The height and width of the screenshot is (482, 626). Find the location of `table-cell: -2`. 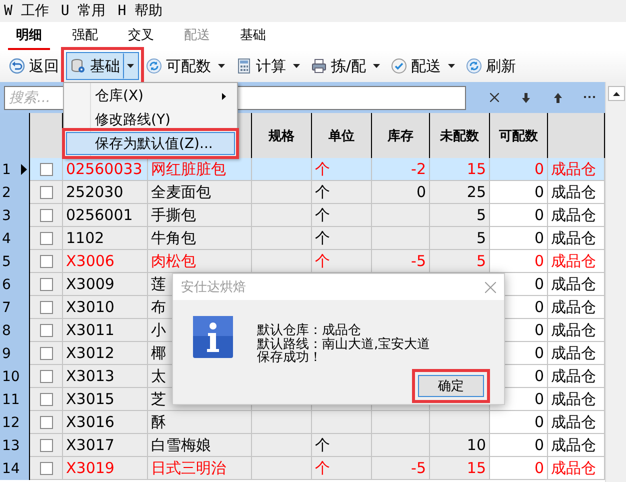

table-cell: -2 is located at coordinates (401, 169).